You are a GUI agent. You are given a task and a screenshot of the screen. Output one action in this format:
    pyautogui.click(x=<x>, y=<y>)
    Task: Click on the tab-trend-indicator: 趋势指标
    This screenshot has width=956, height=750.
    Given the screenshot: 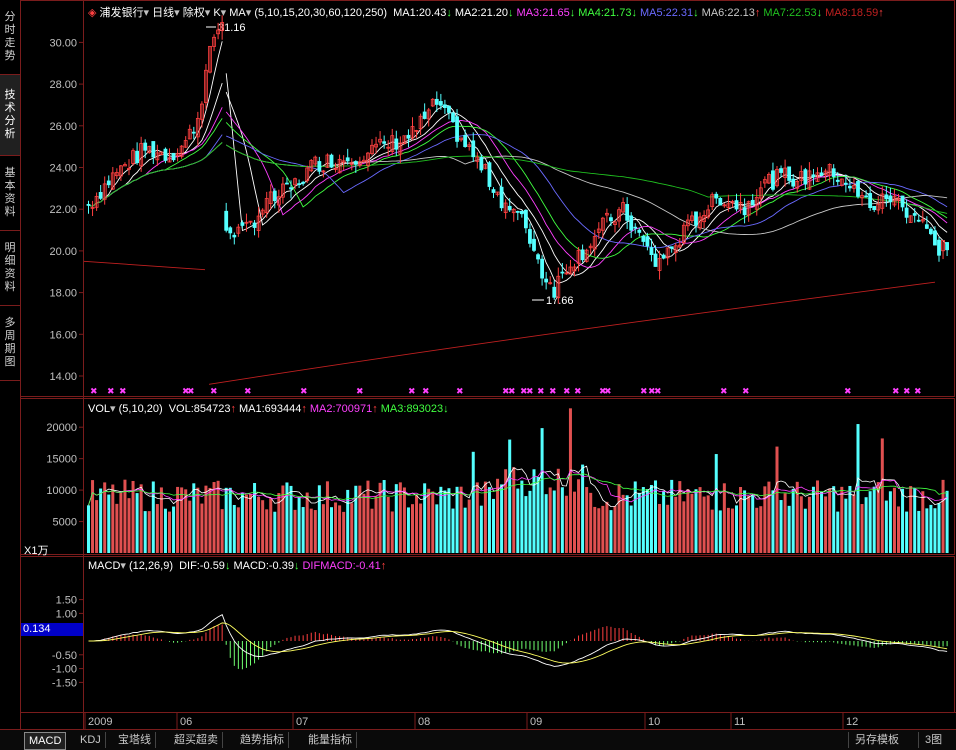 What is the action you would take?
    pyautogui.click(x=262, y=740)
    